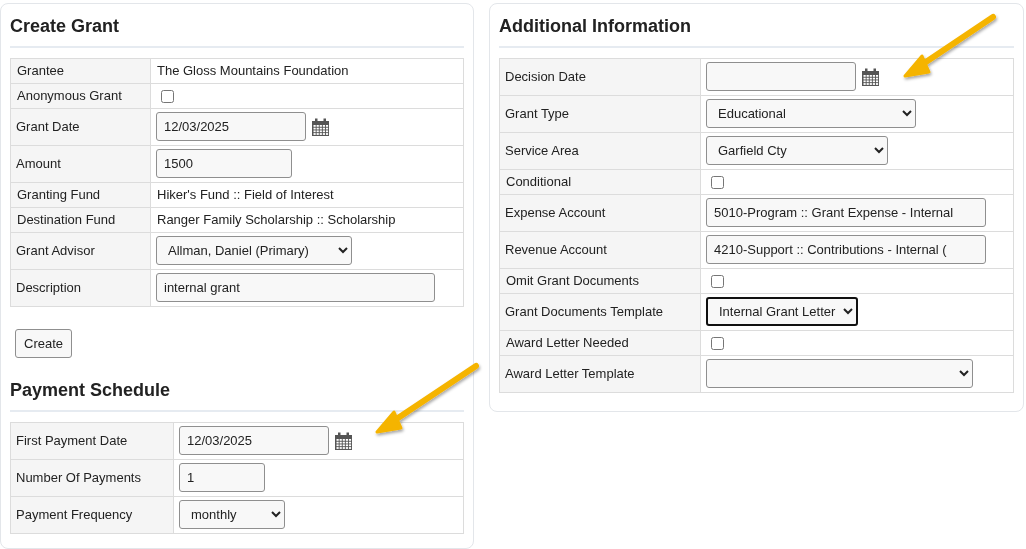  What do you see at coordinates (80, 195) in the screenshot?
I see `field-label: Granting Fund` at bounding box center [80, 195].